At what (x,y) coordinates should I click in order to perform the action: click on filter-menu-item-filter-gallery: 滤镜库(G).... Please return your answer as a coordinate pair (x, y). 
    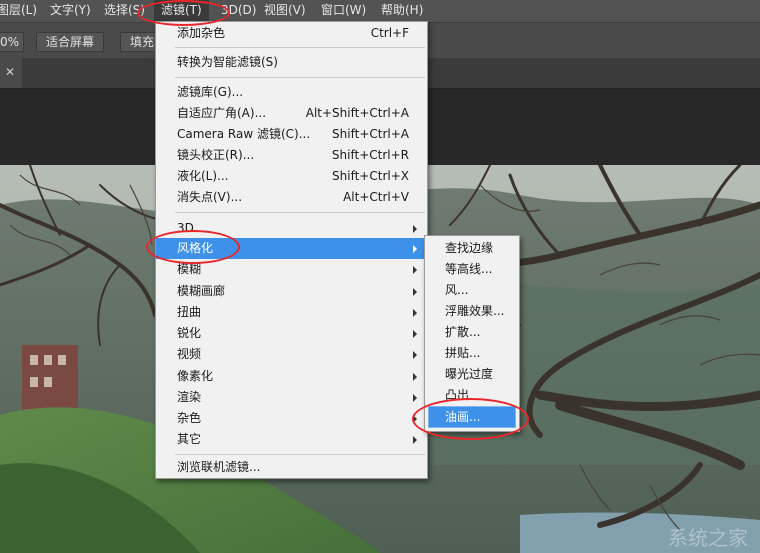
    Looking at the image, I should click on (291, 92).